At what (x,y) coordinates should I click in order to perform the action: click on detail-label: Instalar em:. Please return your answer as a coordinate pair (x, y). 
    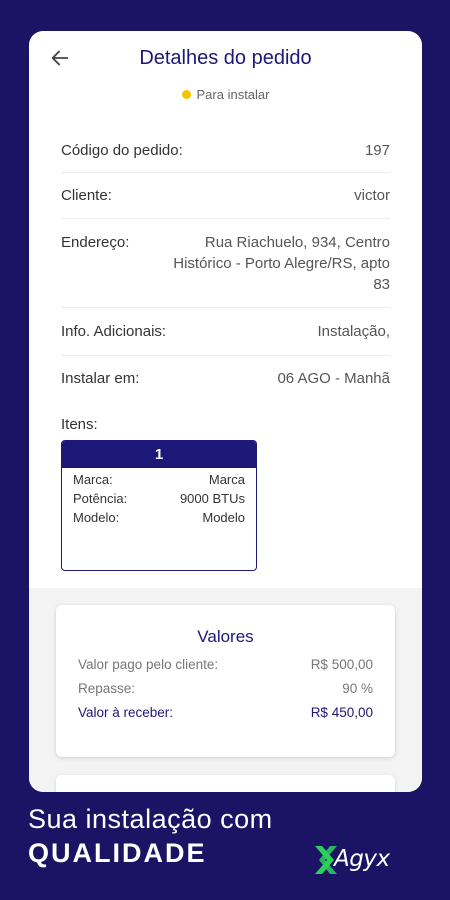
    Looking at the image, I should click on (100, 378).